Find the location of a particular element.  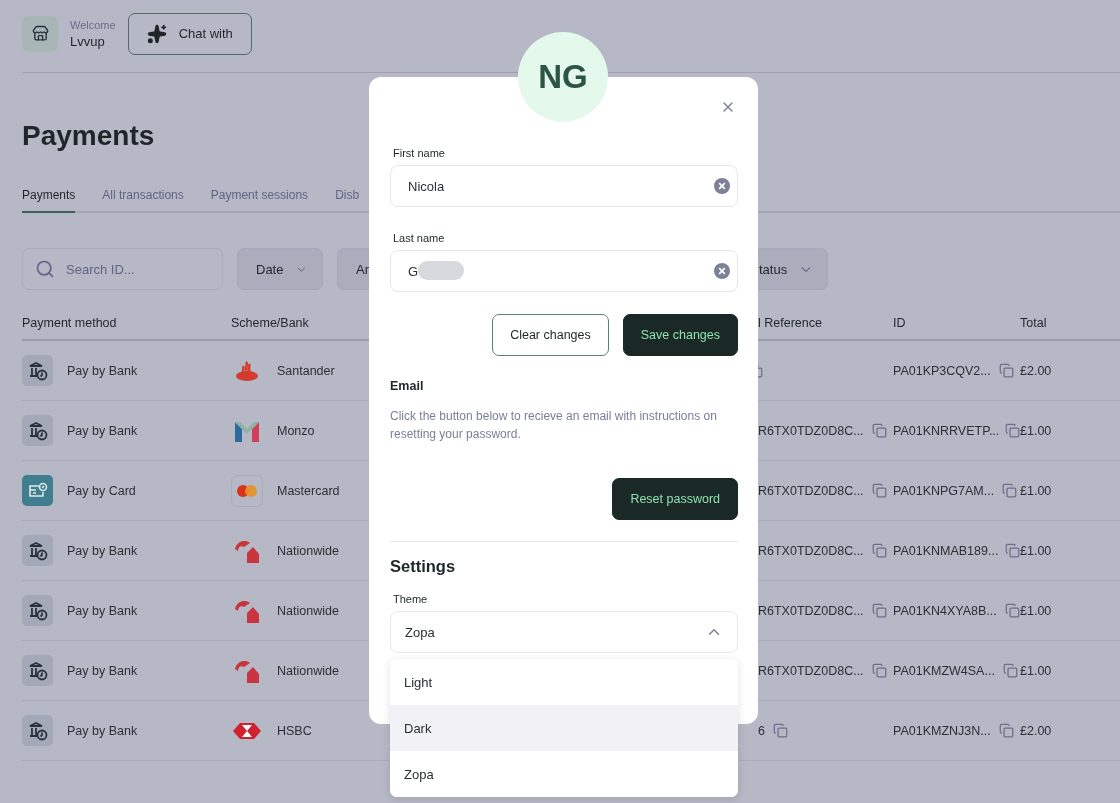

search-icon is located at coordinates (45, 269).